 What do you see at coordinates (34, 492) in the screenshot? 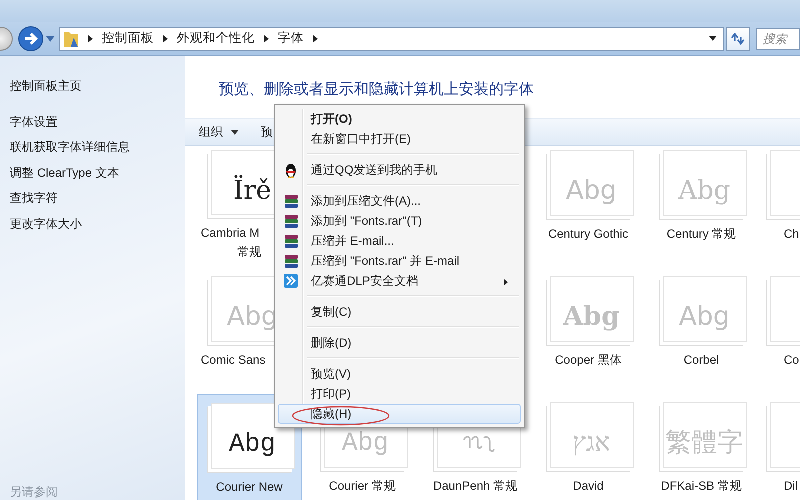
I see `see-also-heading: 另请参阅` at bounding box center [34, 492].